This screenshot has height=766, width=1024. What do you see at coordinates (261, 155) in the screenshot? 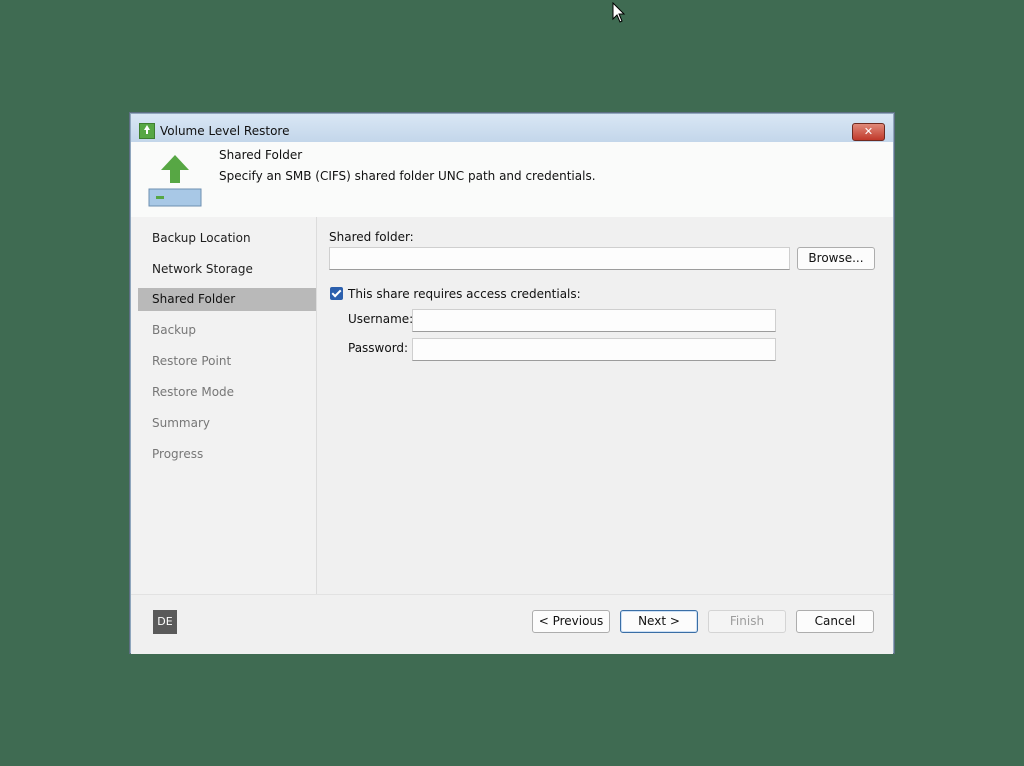
I see `page-title: Shared Folder` at bounding box center [261, 155].